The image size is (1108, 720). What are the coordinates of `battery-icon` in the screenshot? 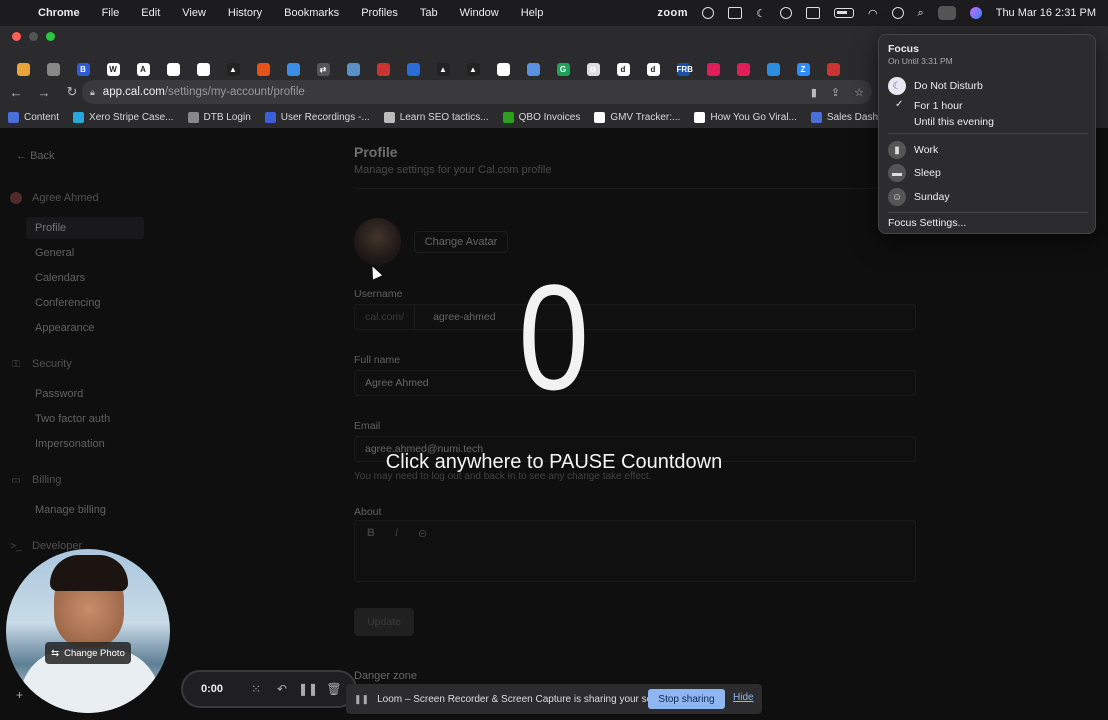 It's located at (843, 13).